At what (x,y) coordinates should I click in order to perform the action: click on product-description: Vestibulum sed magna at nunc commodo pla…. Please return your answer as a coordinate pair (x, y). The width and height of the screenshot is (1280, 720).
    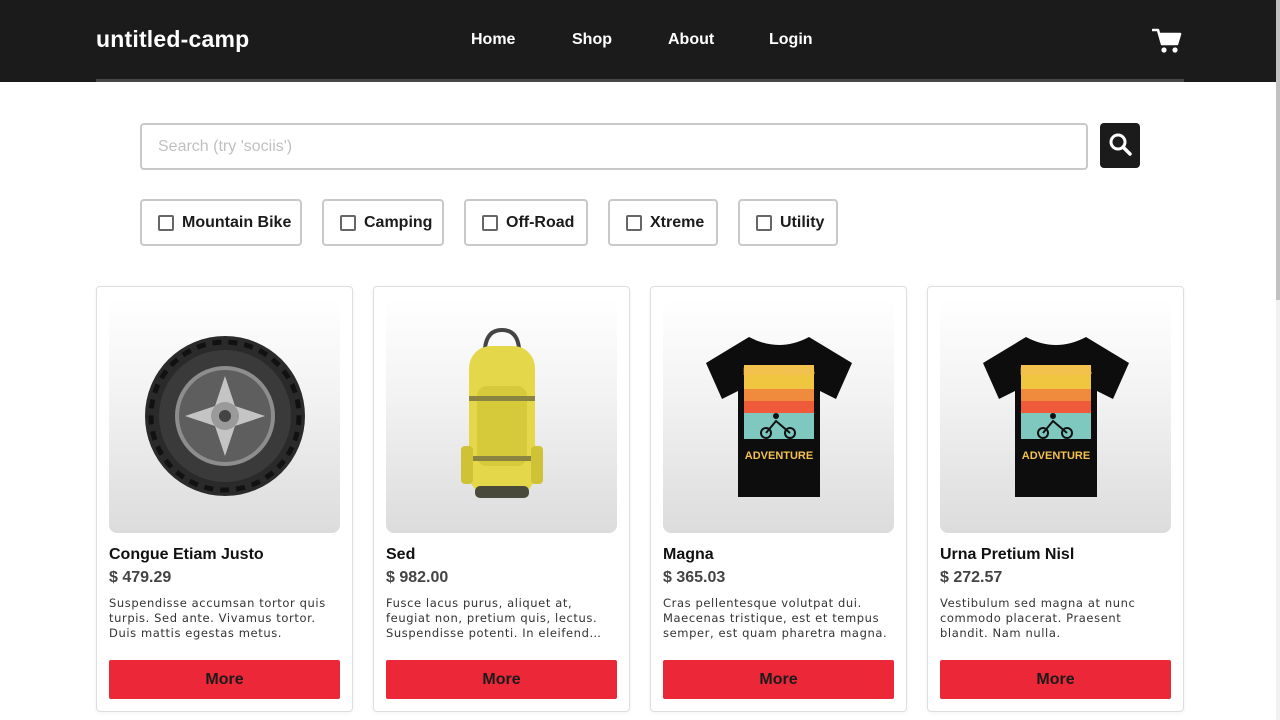
    Looking at the image, I should click on (1038, 618).